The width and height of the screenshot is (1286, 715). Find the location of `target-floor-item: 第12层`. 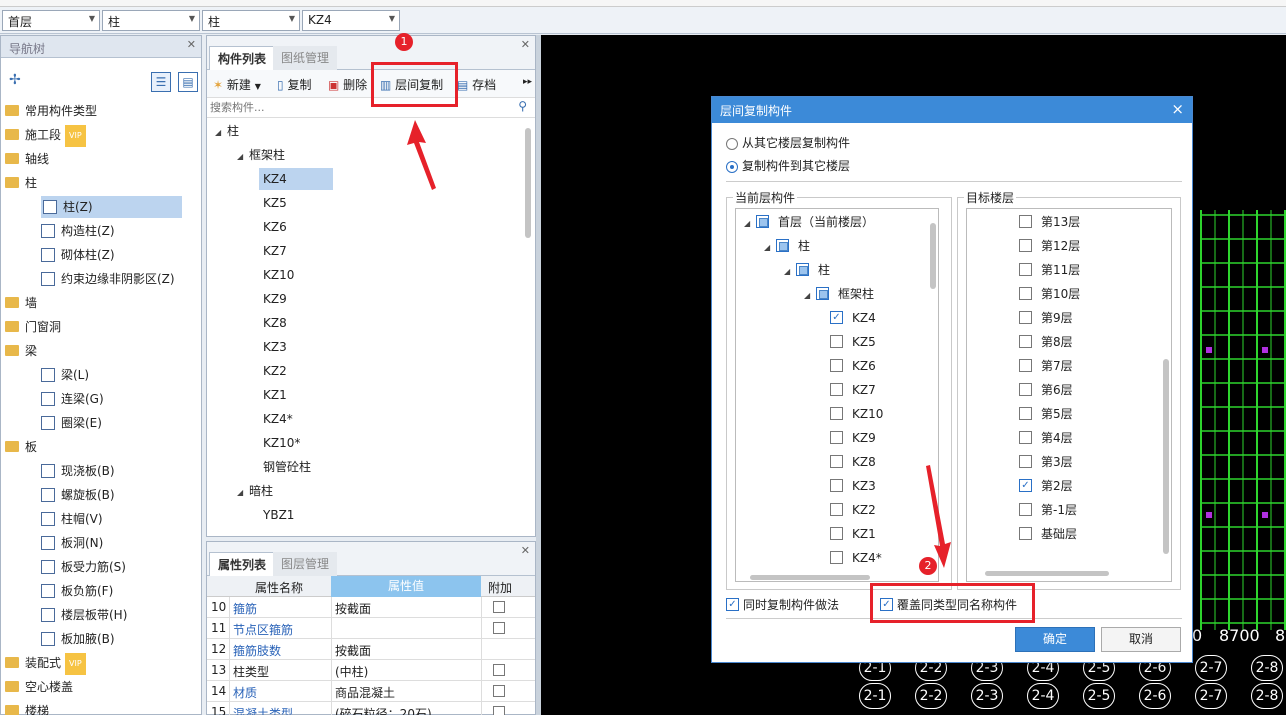

target-floor-item: 第12层 is located at coordinates (1049, 246).